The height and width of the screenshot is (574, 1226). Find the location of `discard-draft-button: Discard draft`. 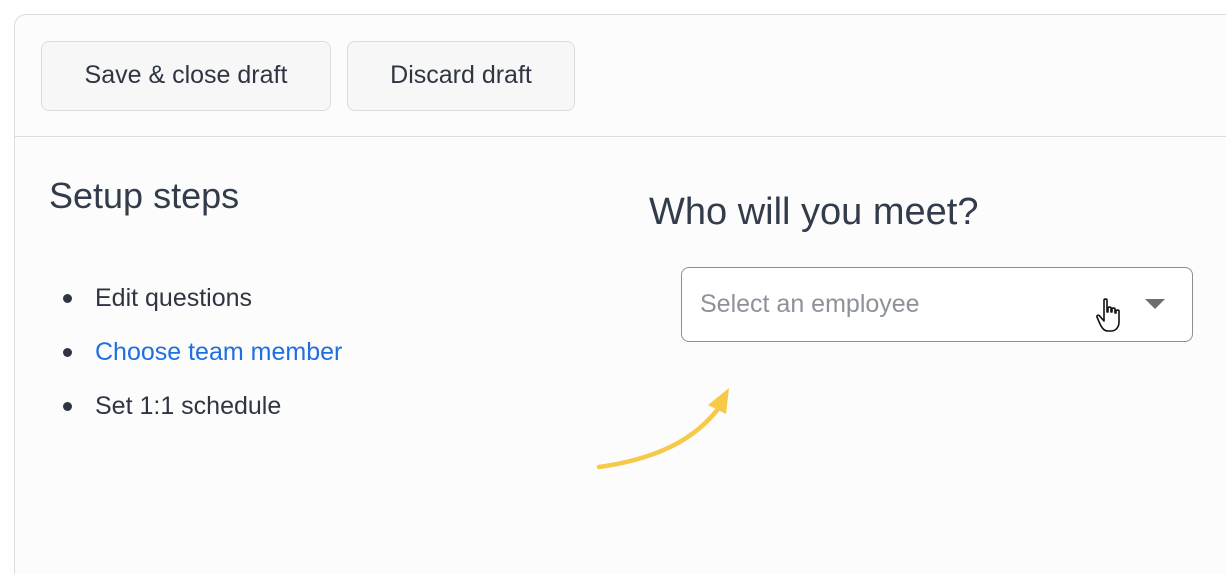

discard-draft-button: Discard draft is located at coordinates (461, 76).